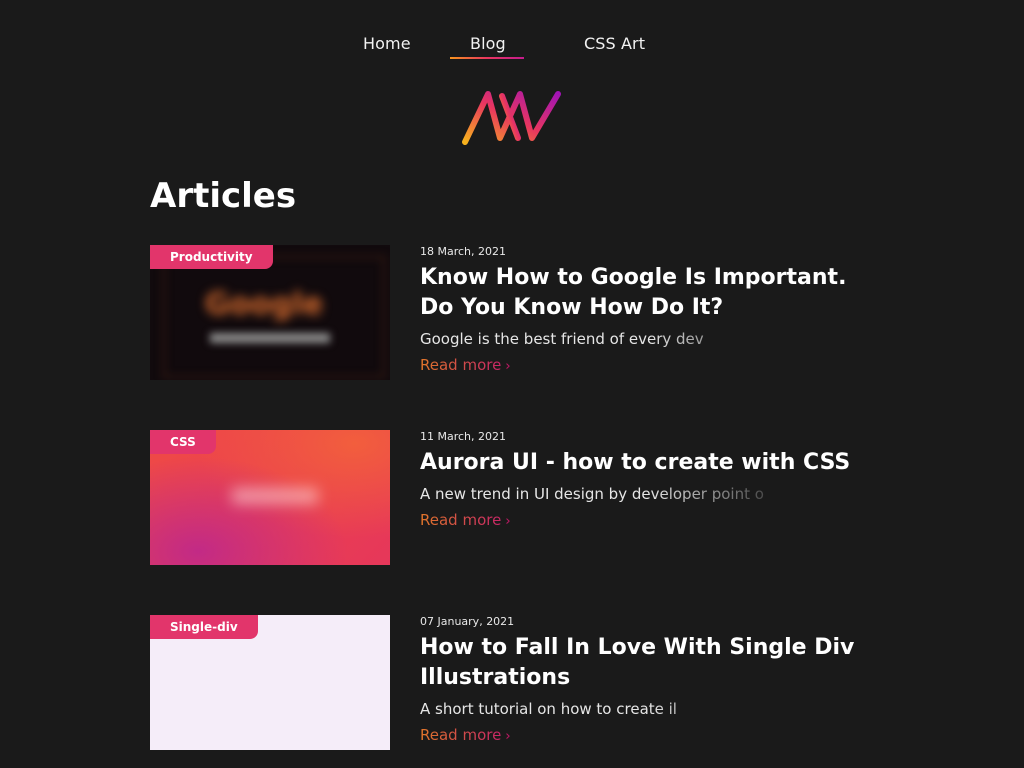 Image resolution: width=1024 pixels, height=768 pixels. What do you see at coordinates (650, 463) in the screenshot?
I see `article-title: Aurora UI - how to create with CSS` at bounding box center [650, 463].